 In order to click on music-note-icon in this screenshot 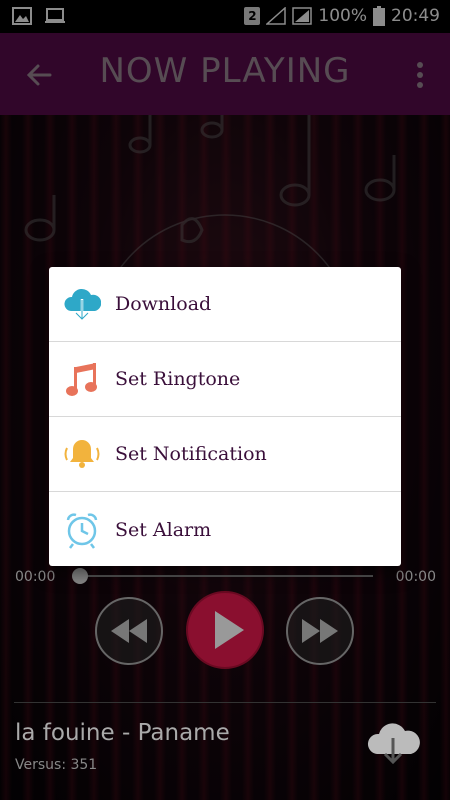, I will do `click(81, 379)`.